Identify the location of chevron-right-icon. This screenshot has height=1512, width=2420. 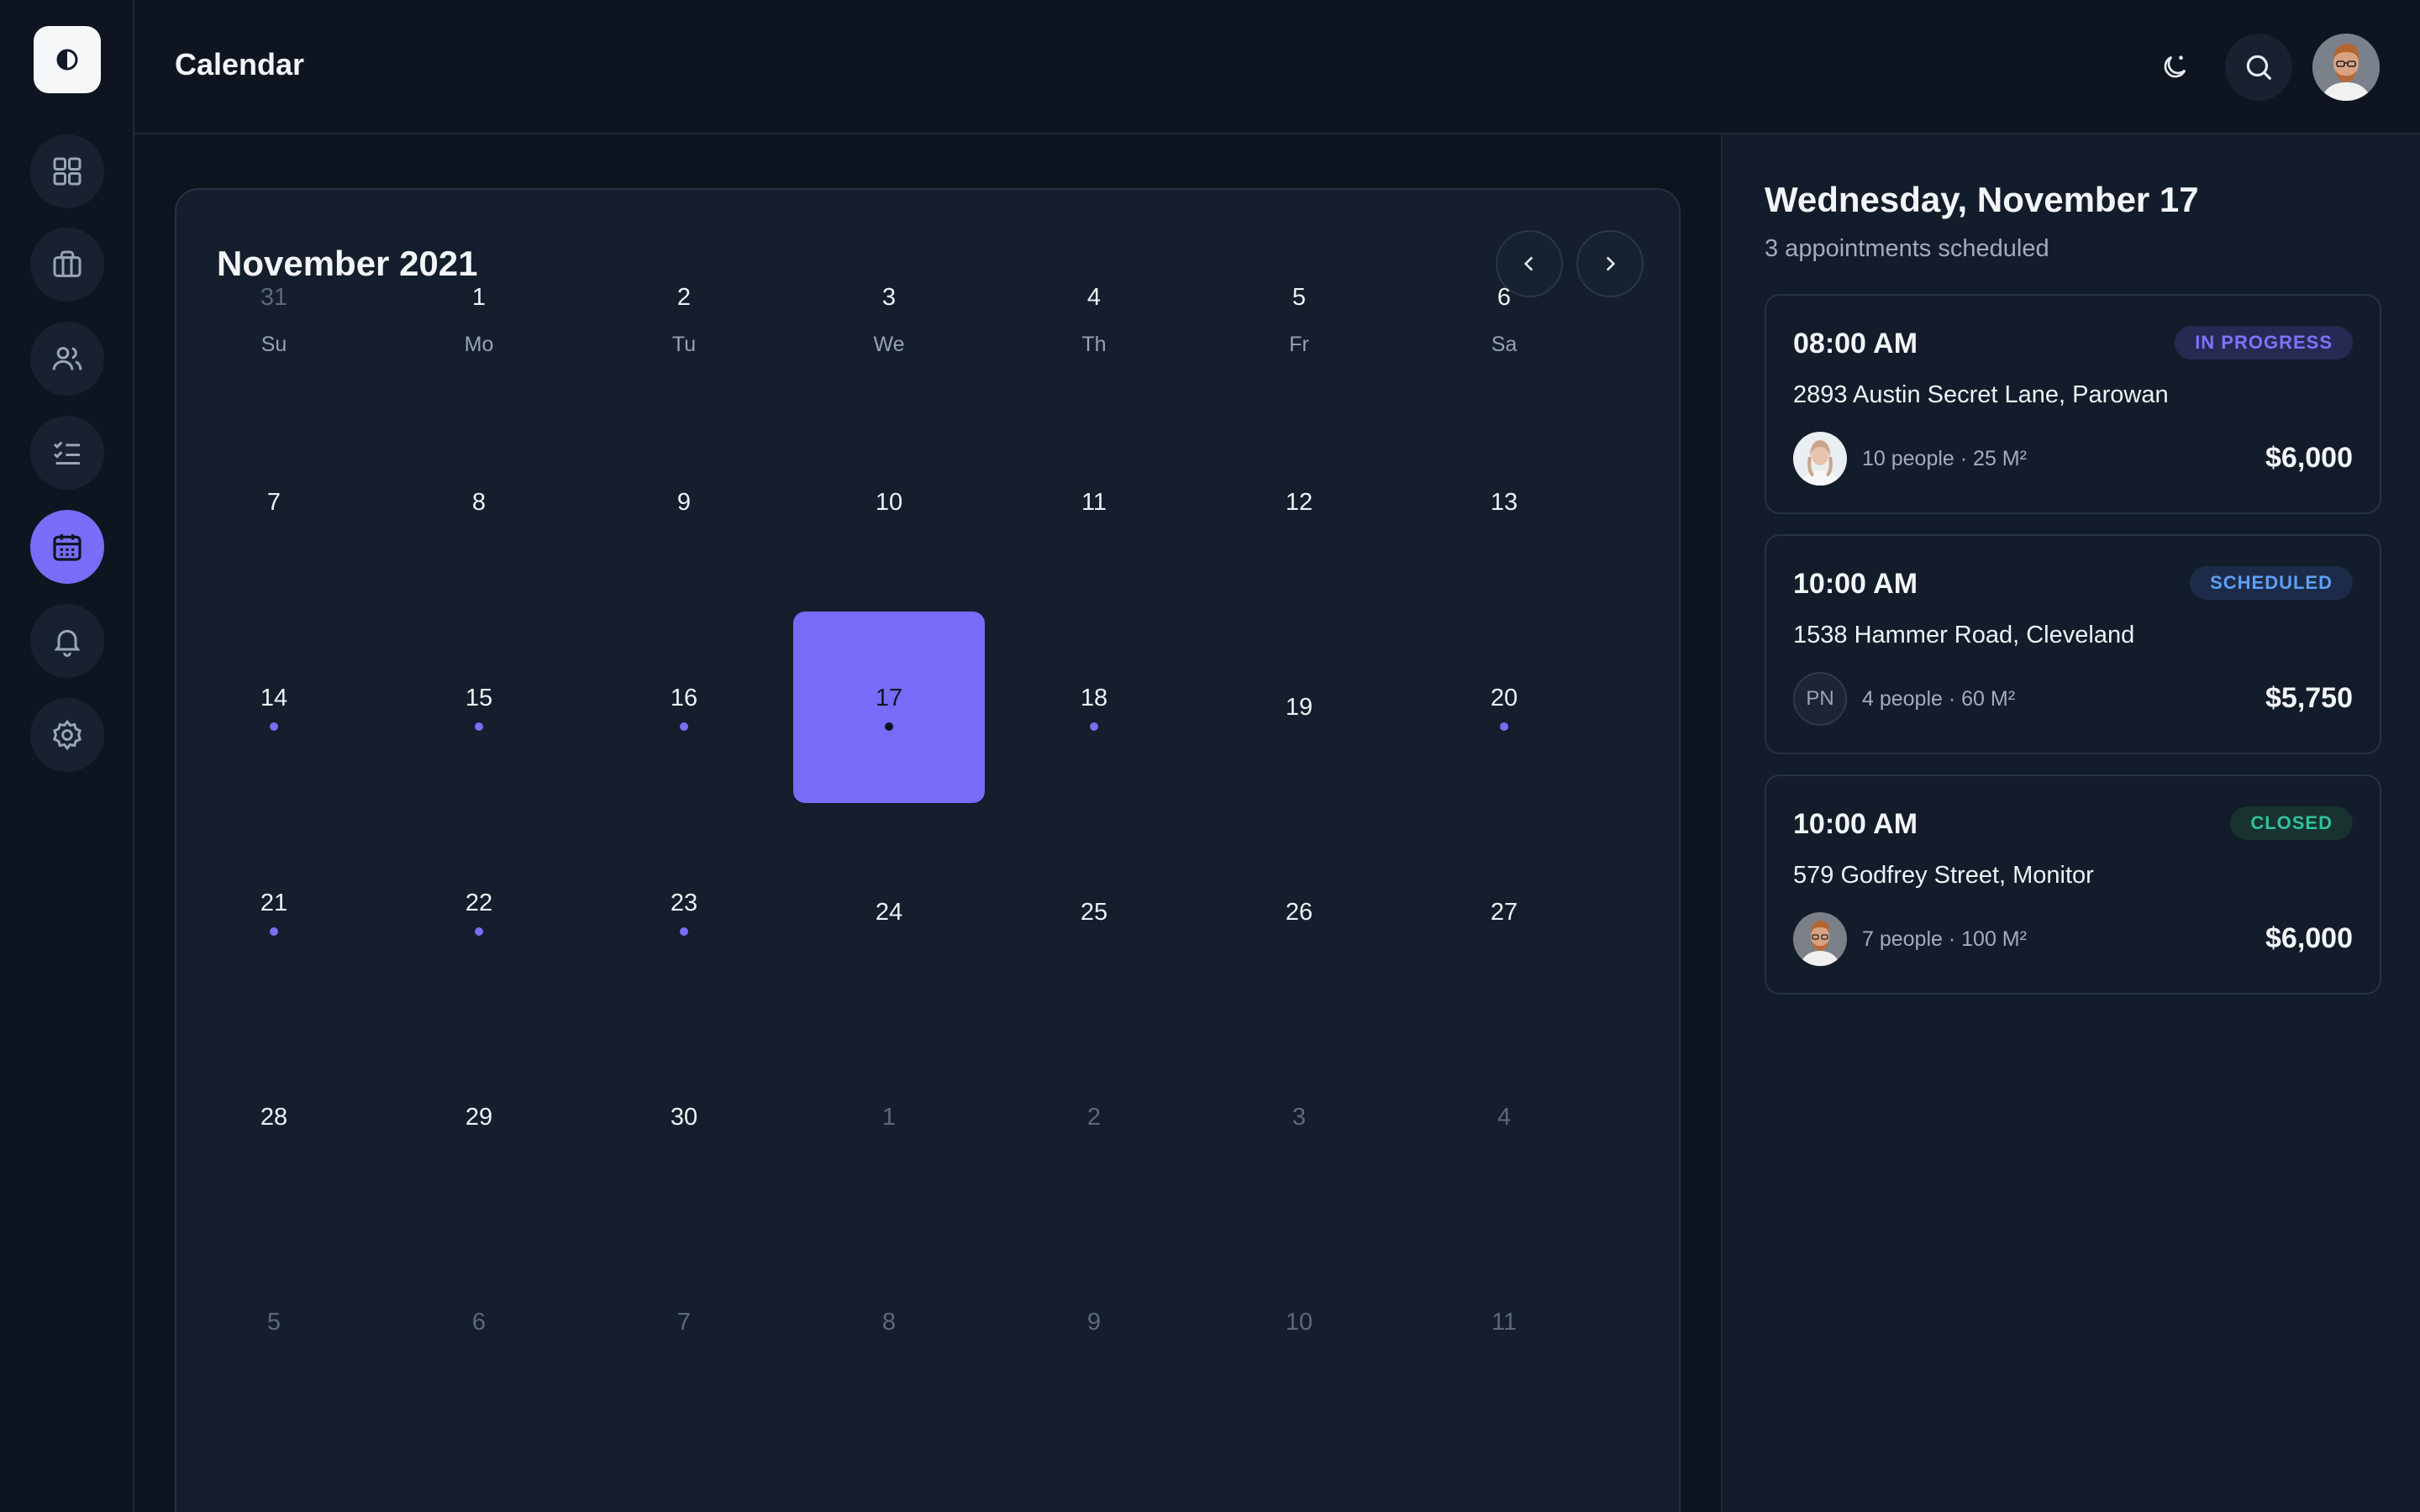
(1611, 263).